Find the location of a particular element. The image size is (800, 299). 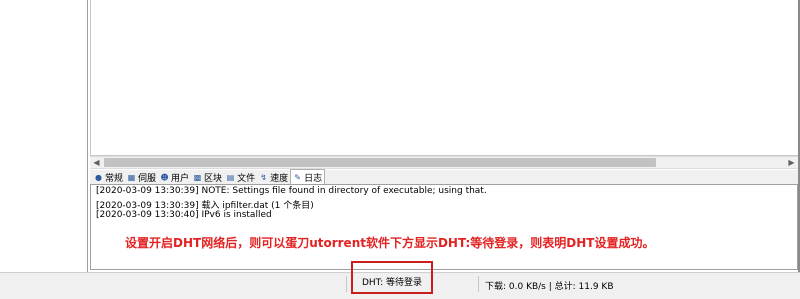

info-icon: ● is located at coordinates (98, 177).